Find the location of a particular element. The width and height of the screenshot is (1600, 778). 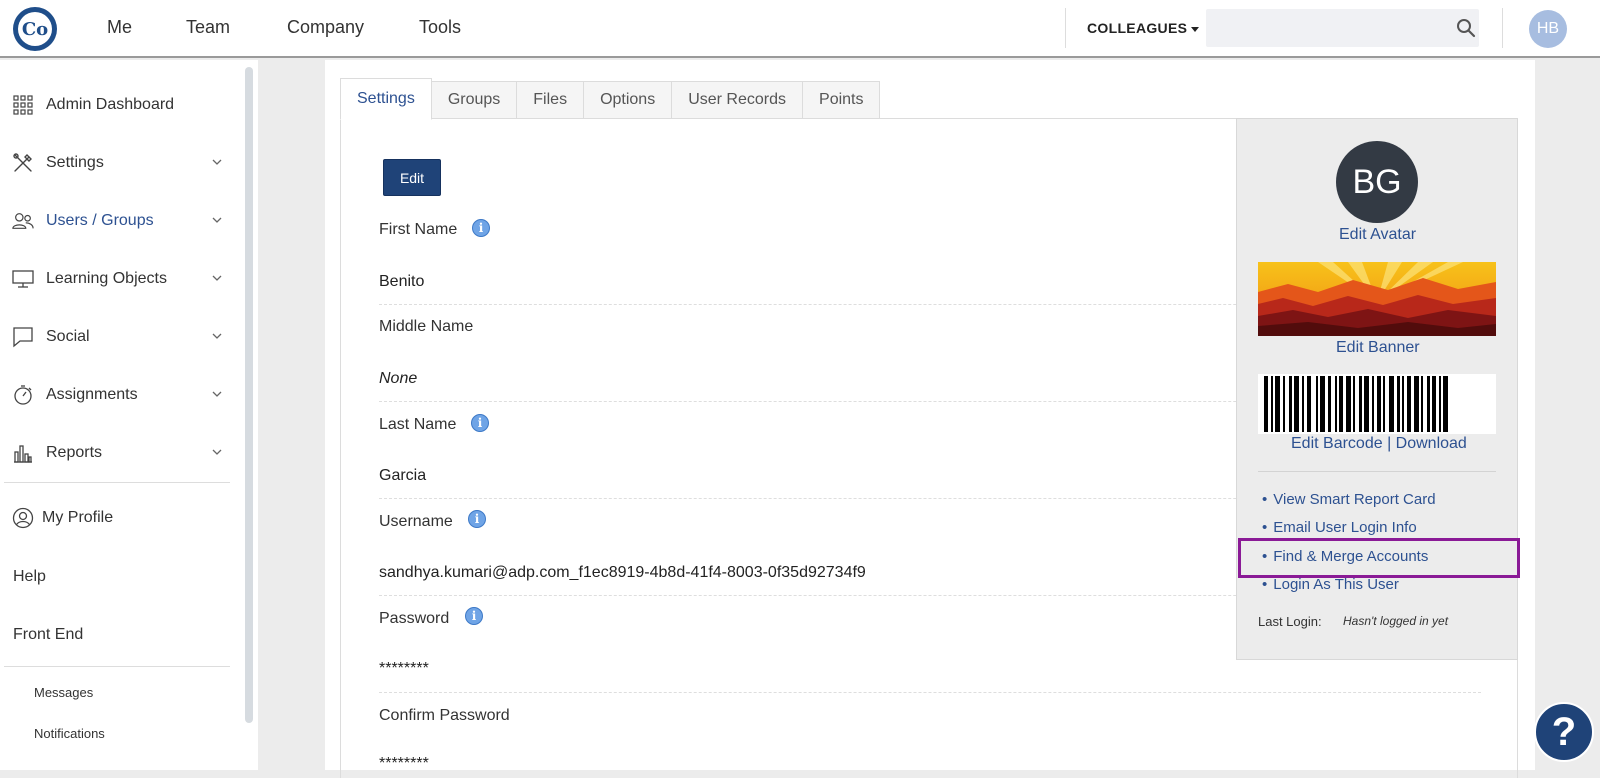

sidebar-item-label: Assignments is located at coordinates (92, 394).